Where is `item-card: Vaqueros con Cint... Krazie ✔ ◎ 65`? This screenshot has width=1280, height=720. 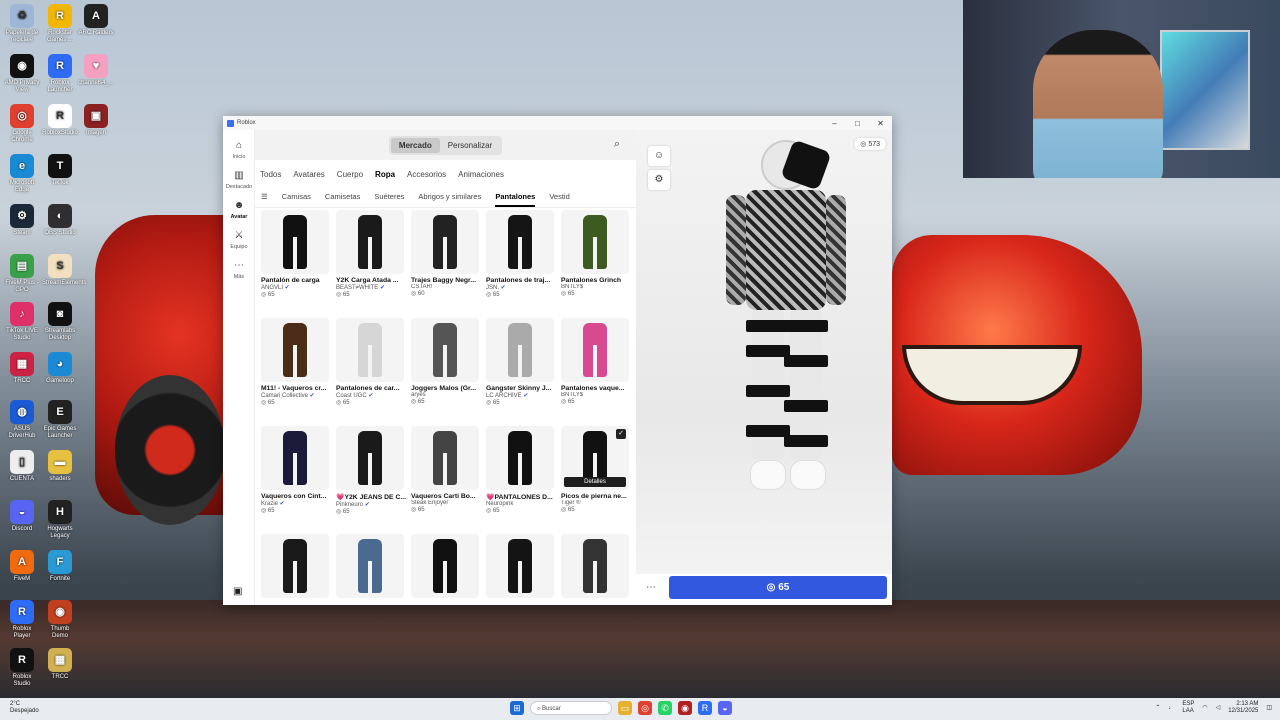
item-card: Vaqueros con Cint... Krazie ✔ ◎ 65 is located at coordinates (296, 478).